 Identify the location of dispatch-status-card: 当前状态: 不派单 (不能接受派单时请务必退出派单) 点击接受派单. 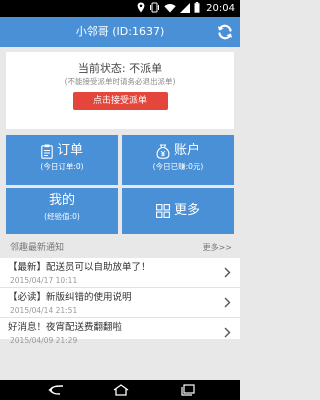
(120, 90).